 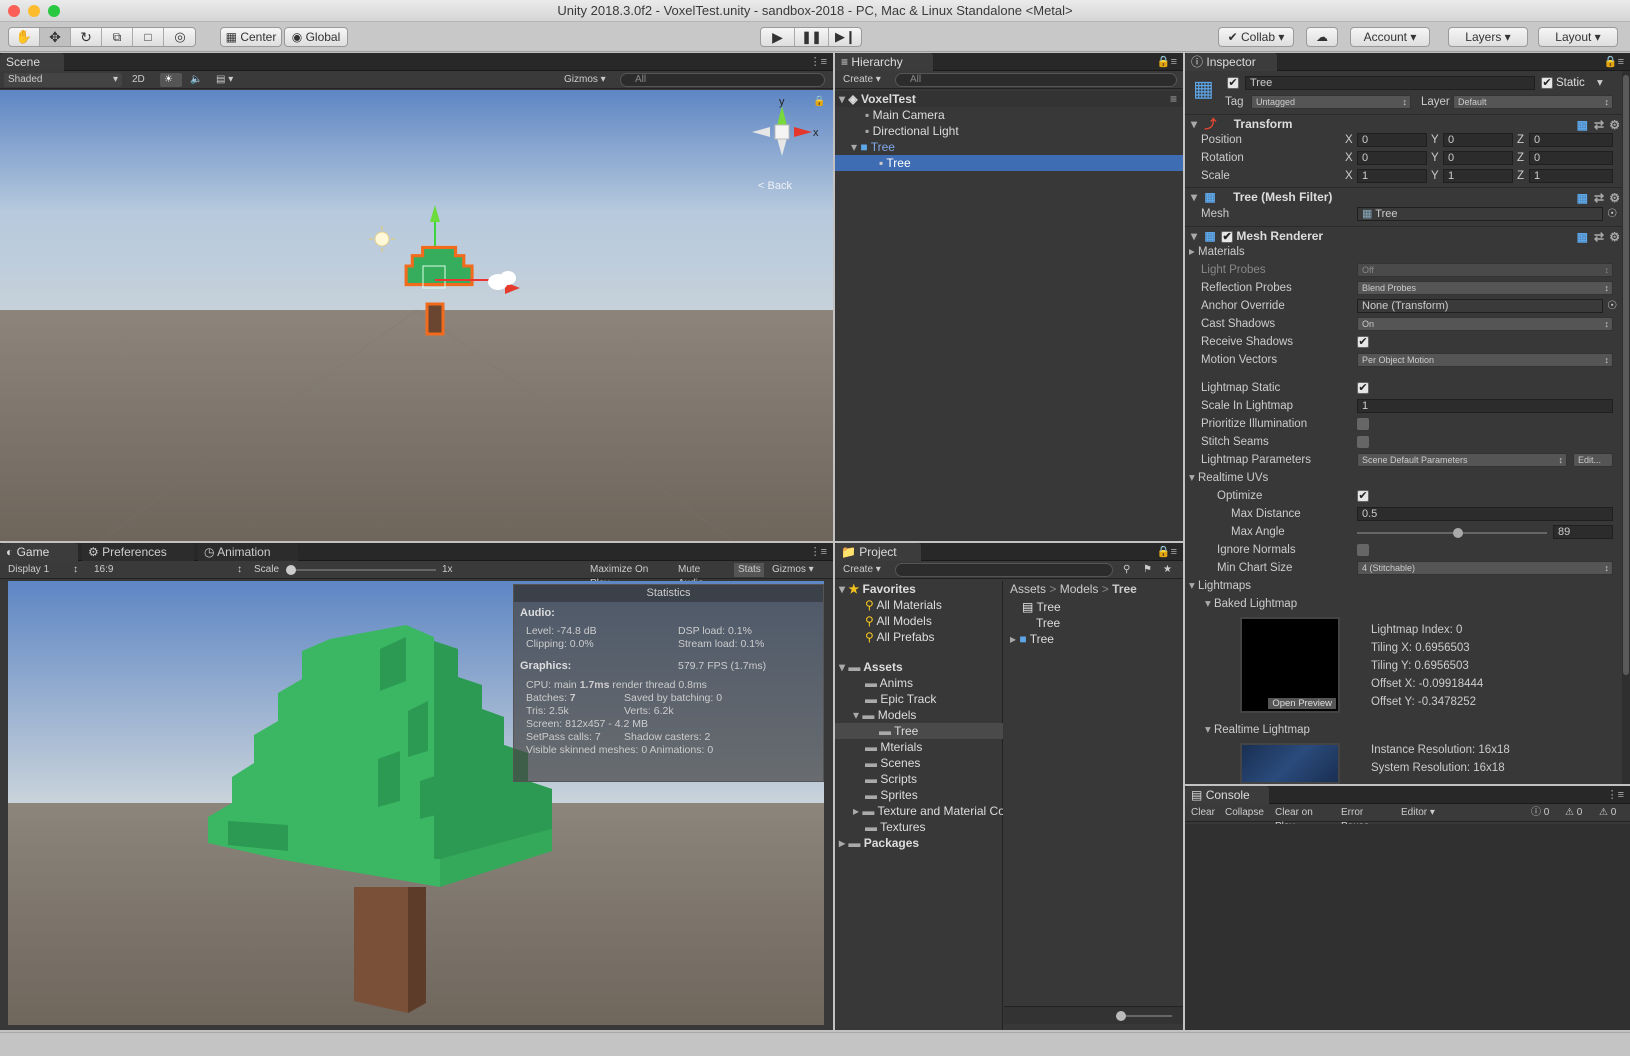 I want to click on active-checkbox: ✔, so click(x=1233, y=83).